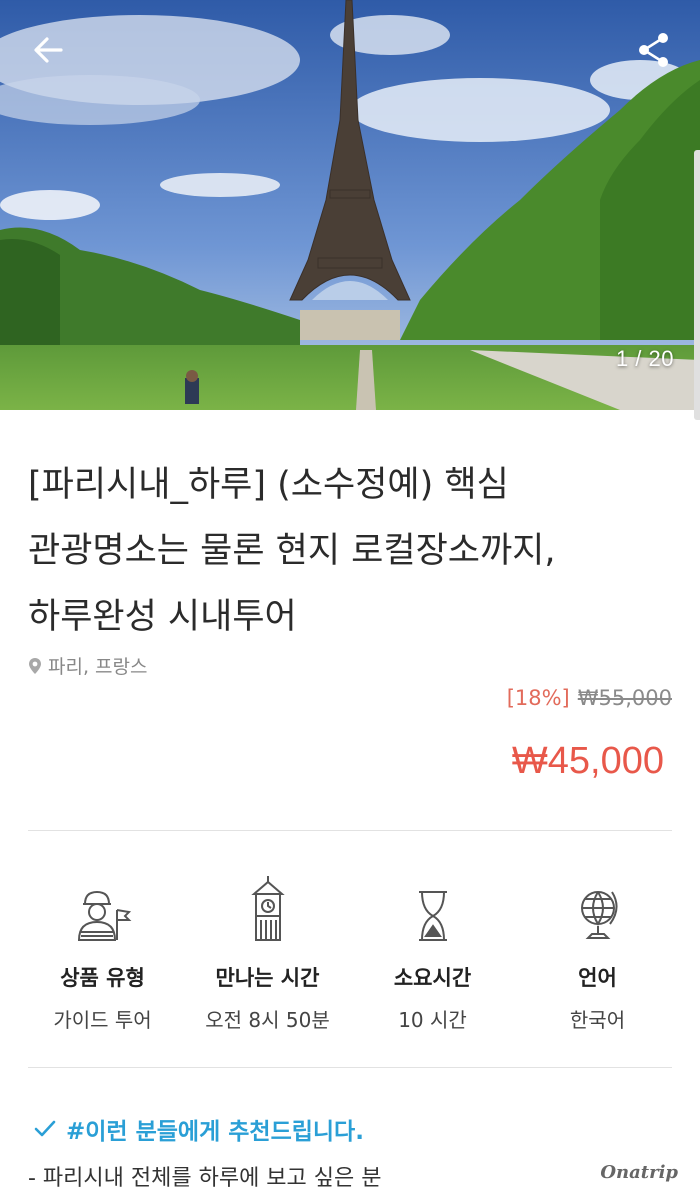 Image resolution: width=700 pixels, height=1190 pixels. What do you see at coordinates (98, 667) in the screenshot?
I see `location-text: 파리, 프랑스` at bounding box center [98, 667].